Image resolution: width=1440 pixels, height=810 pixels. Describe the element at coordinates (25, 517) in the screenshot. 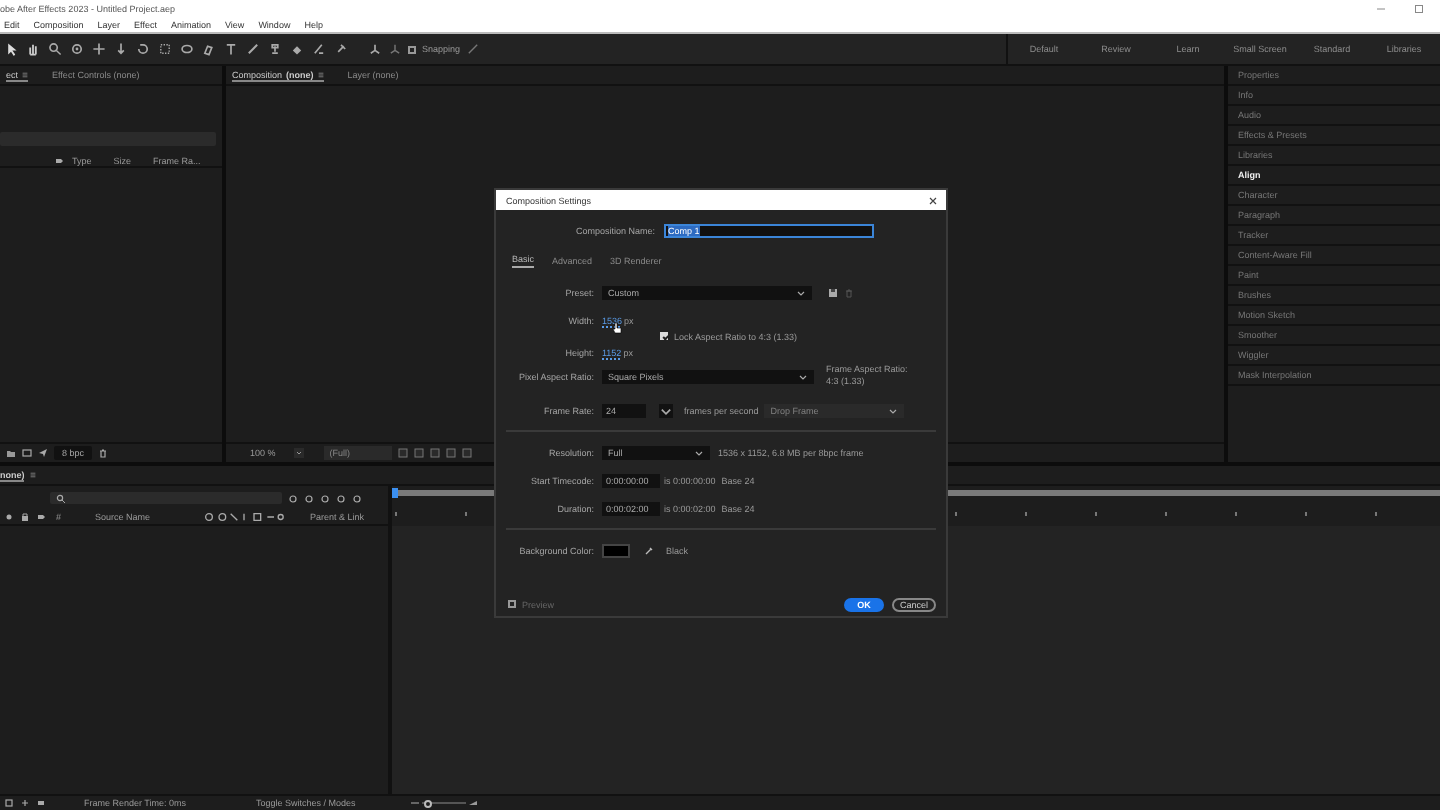

I see `lock-icon` at that location.